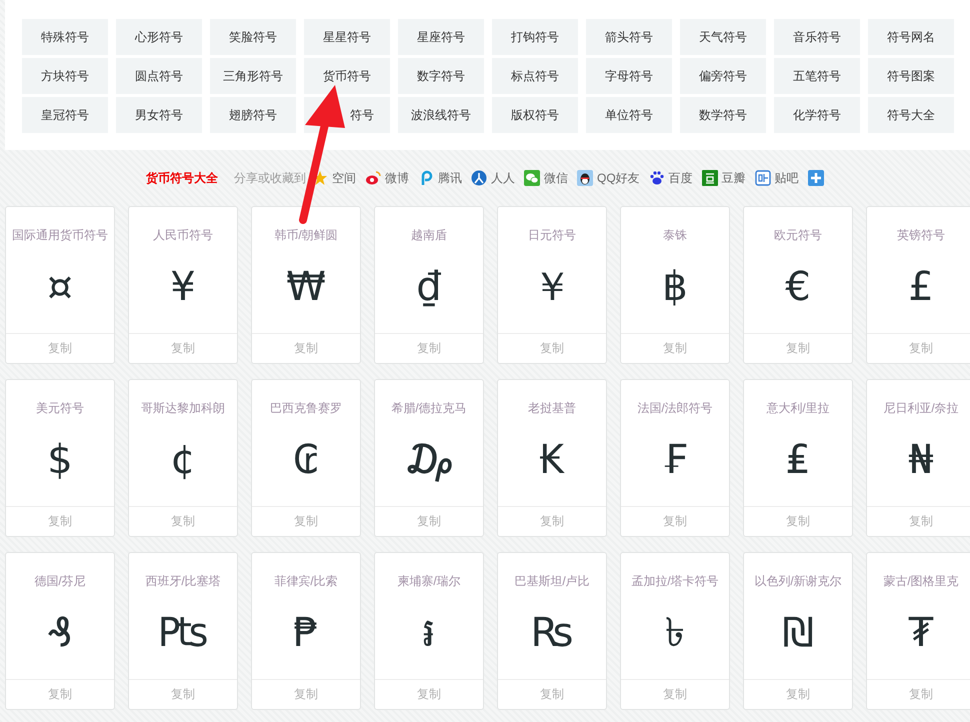 The height and width of the screenshot is (722, 970). What do you see at coordinates (306, 581) in the screenshot?
I see `currency-name: 菲律宾/比索` at bounding box center [306, 581].